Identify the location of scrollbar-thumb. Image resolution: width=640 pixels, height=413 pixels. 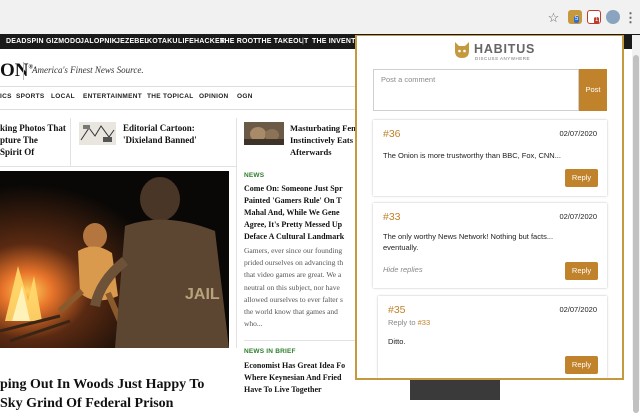
(636, 234).